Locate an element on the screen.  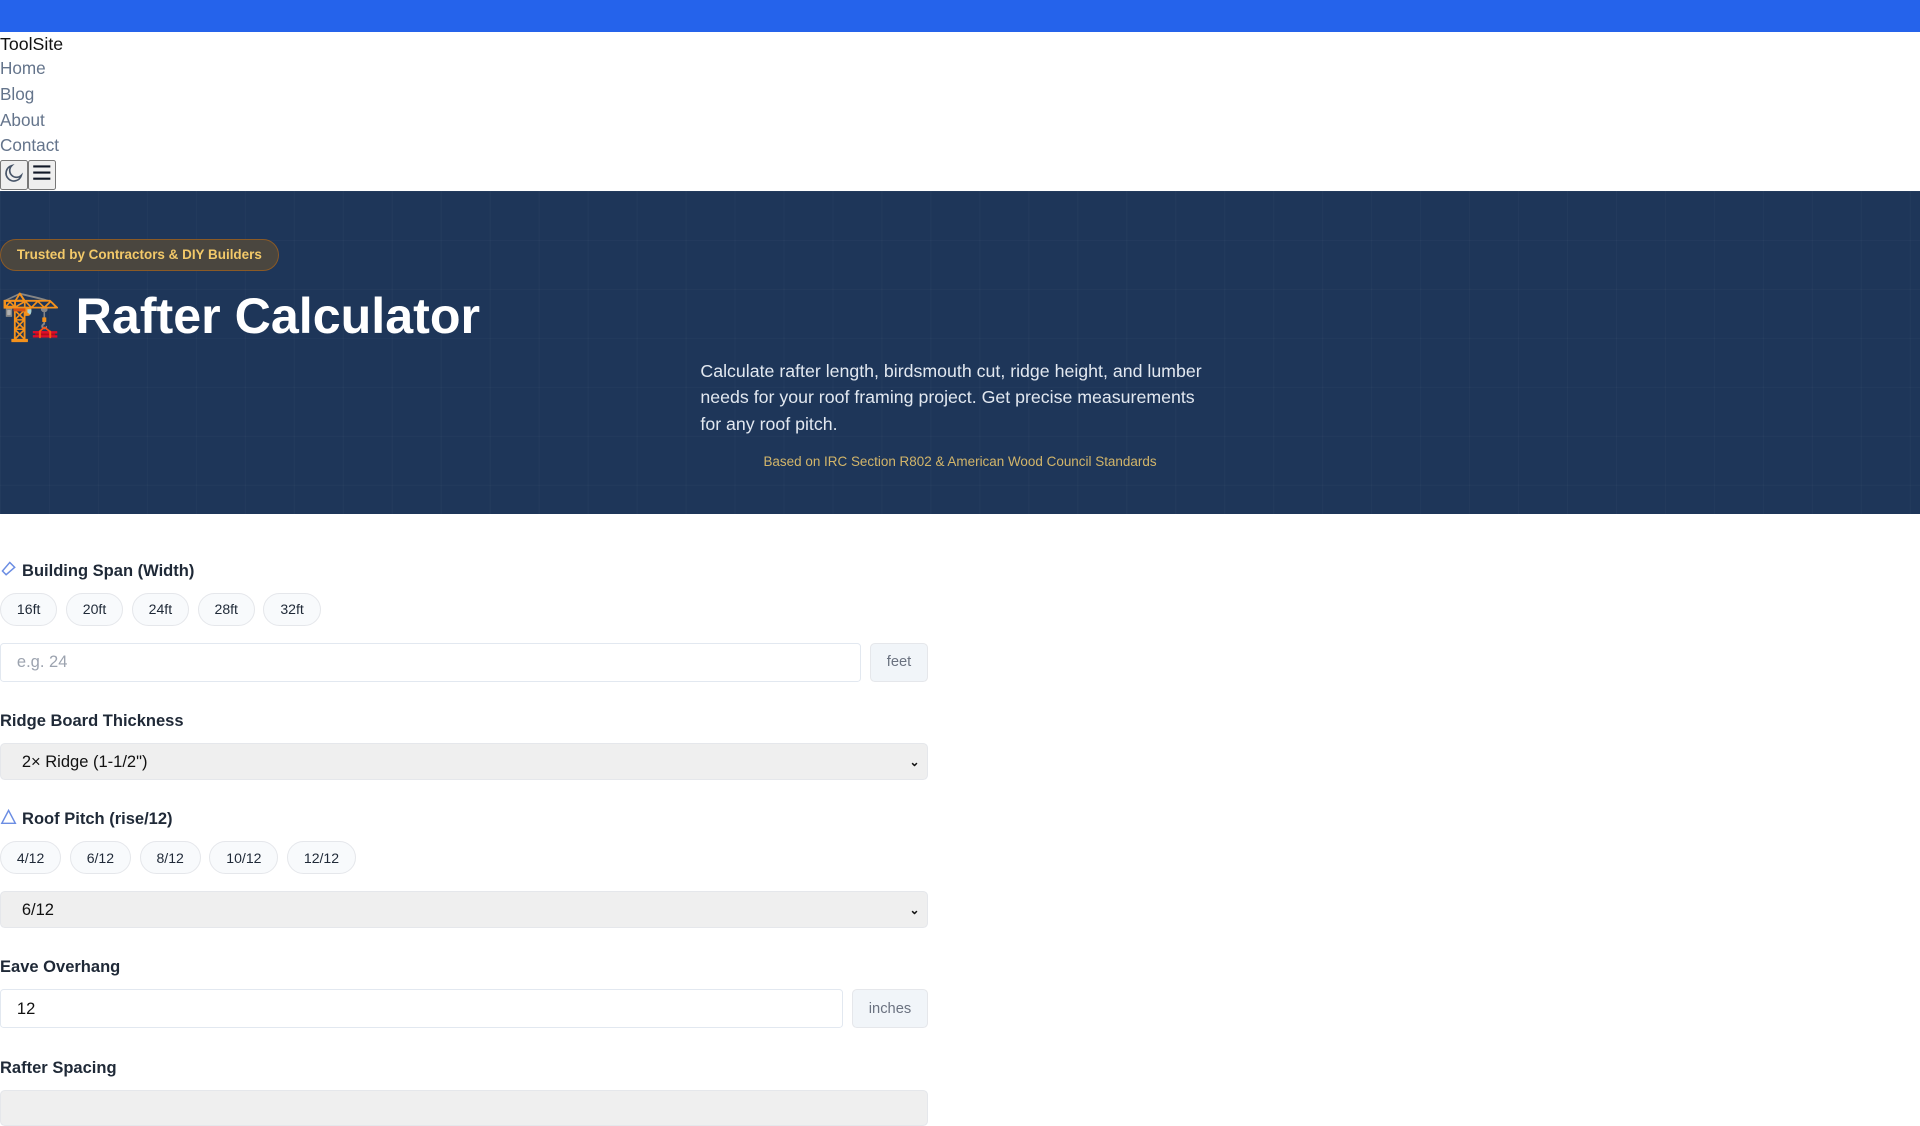
nav-blog: Blog is located at coordinates (960, 95).